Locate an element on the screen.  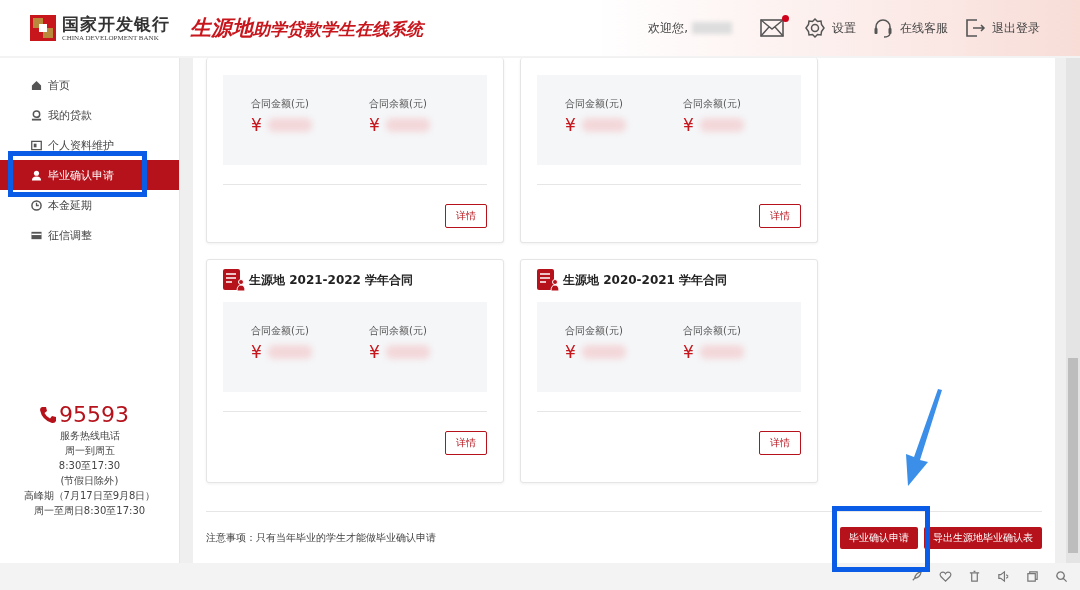
heart-icon is located at coordinates (945, 576).